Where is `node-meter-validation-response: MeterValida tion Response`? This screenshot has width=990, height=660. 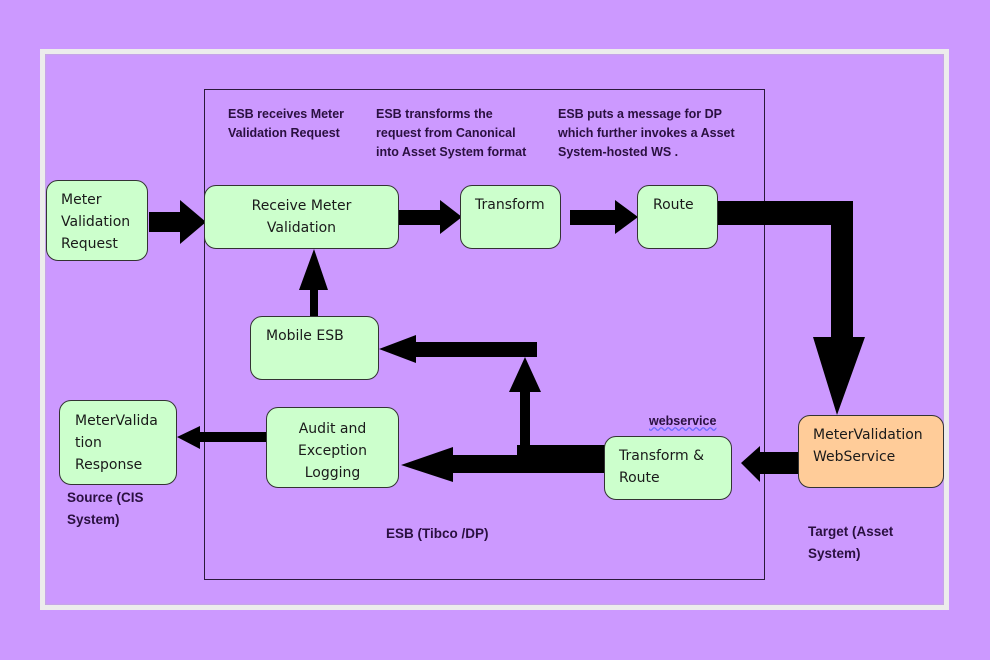
node-meter-validation-response: MeterValida tion Response is located at coordinates (118, 442).